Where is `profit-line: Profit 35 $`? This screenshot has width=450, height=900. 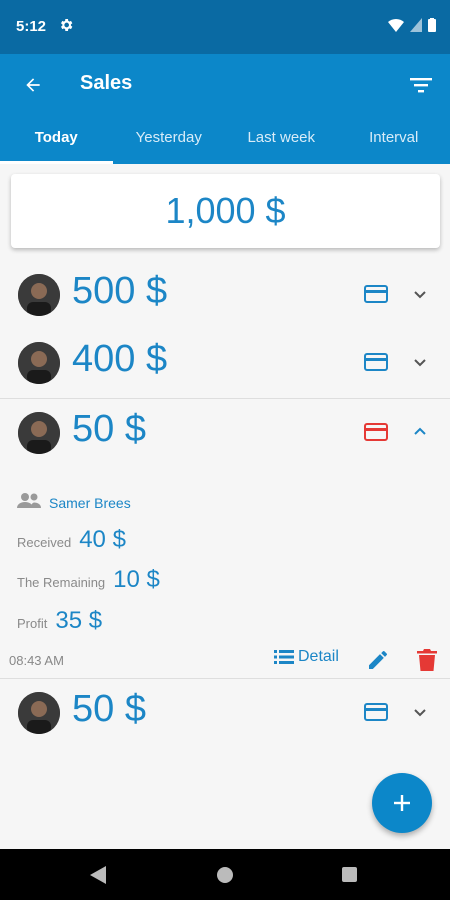
profit-line: Profit 35 $ is located at coordinates (59, 621).